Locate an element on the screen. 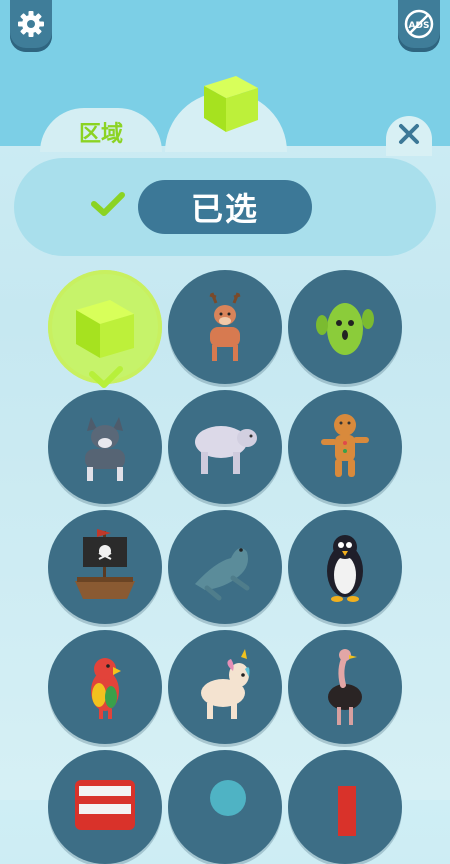 Image resolution: width=450 pixels, height=864 pixels. skin-polar-bear is located at coordinates (225, 447).